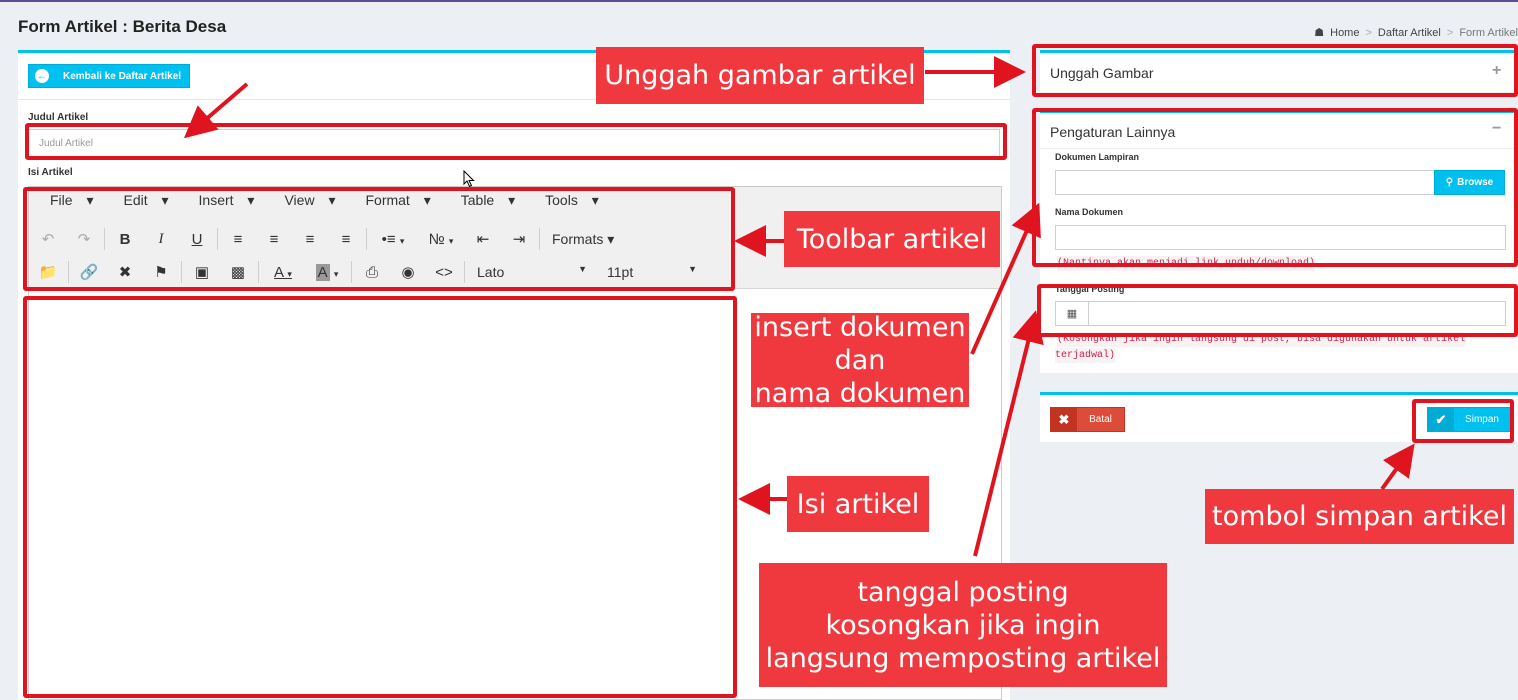 Image resolution: width=1518 pixels, height=700 pixels. Describe the element at coordinates (1397, 467) in the screenshot. I see `save-arrow` at that location.